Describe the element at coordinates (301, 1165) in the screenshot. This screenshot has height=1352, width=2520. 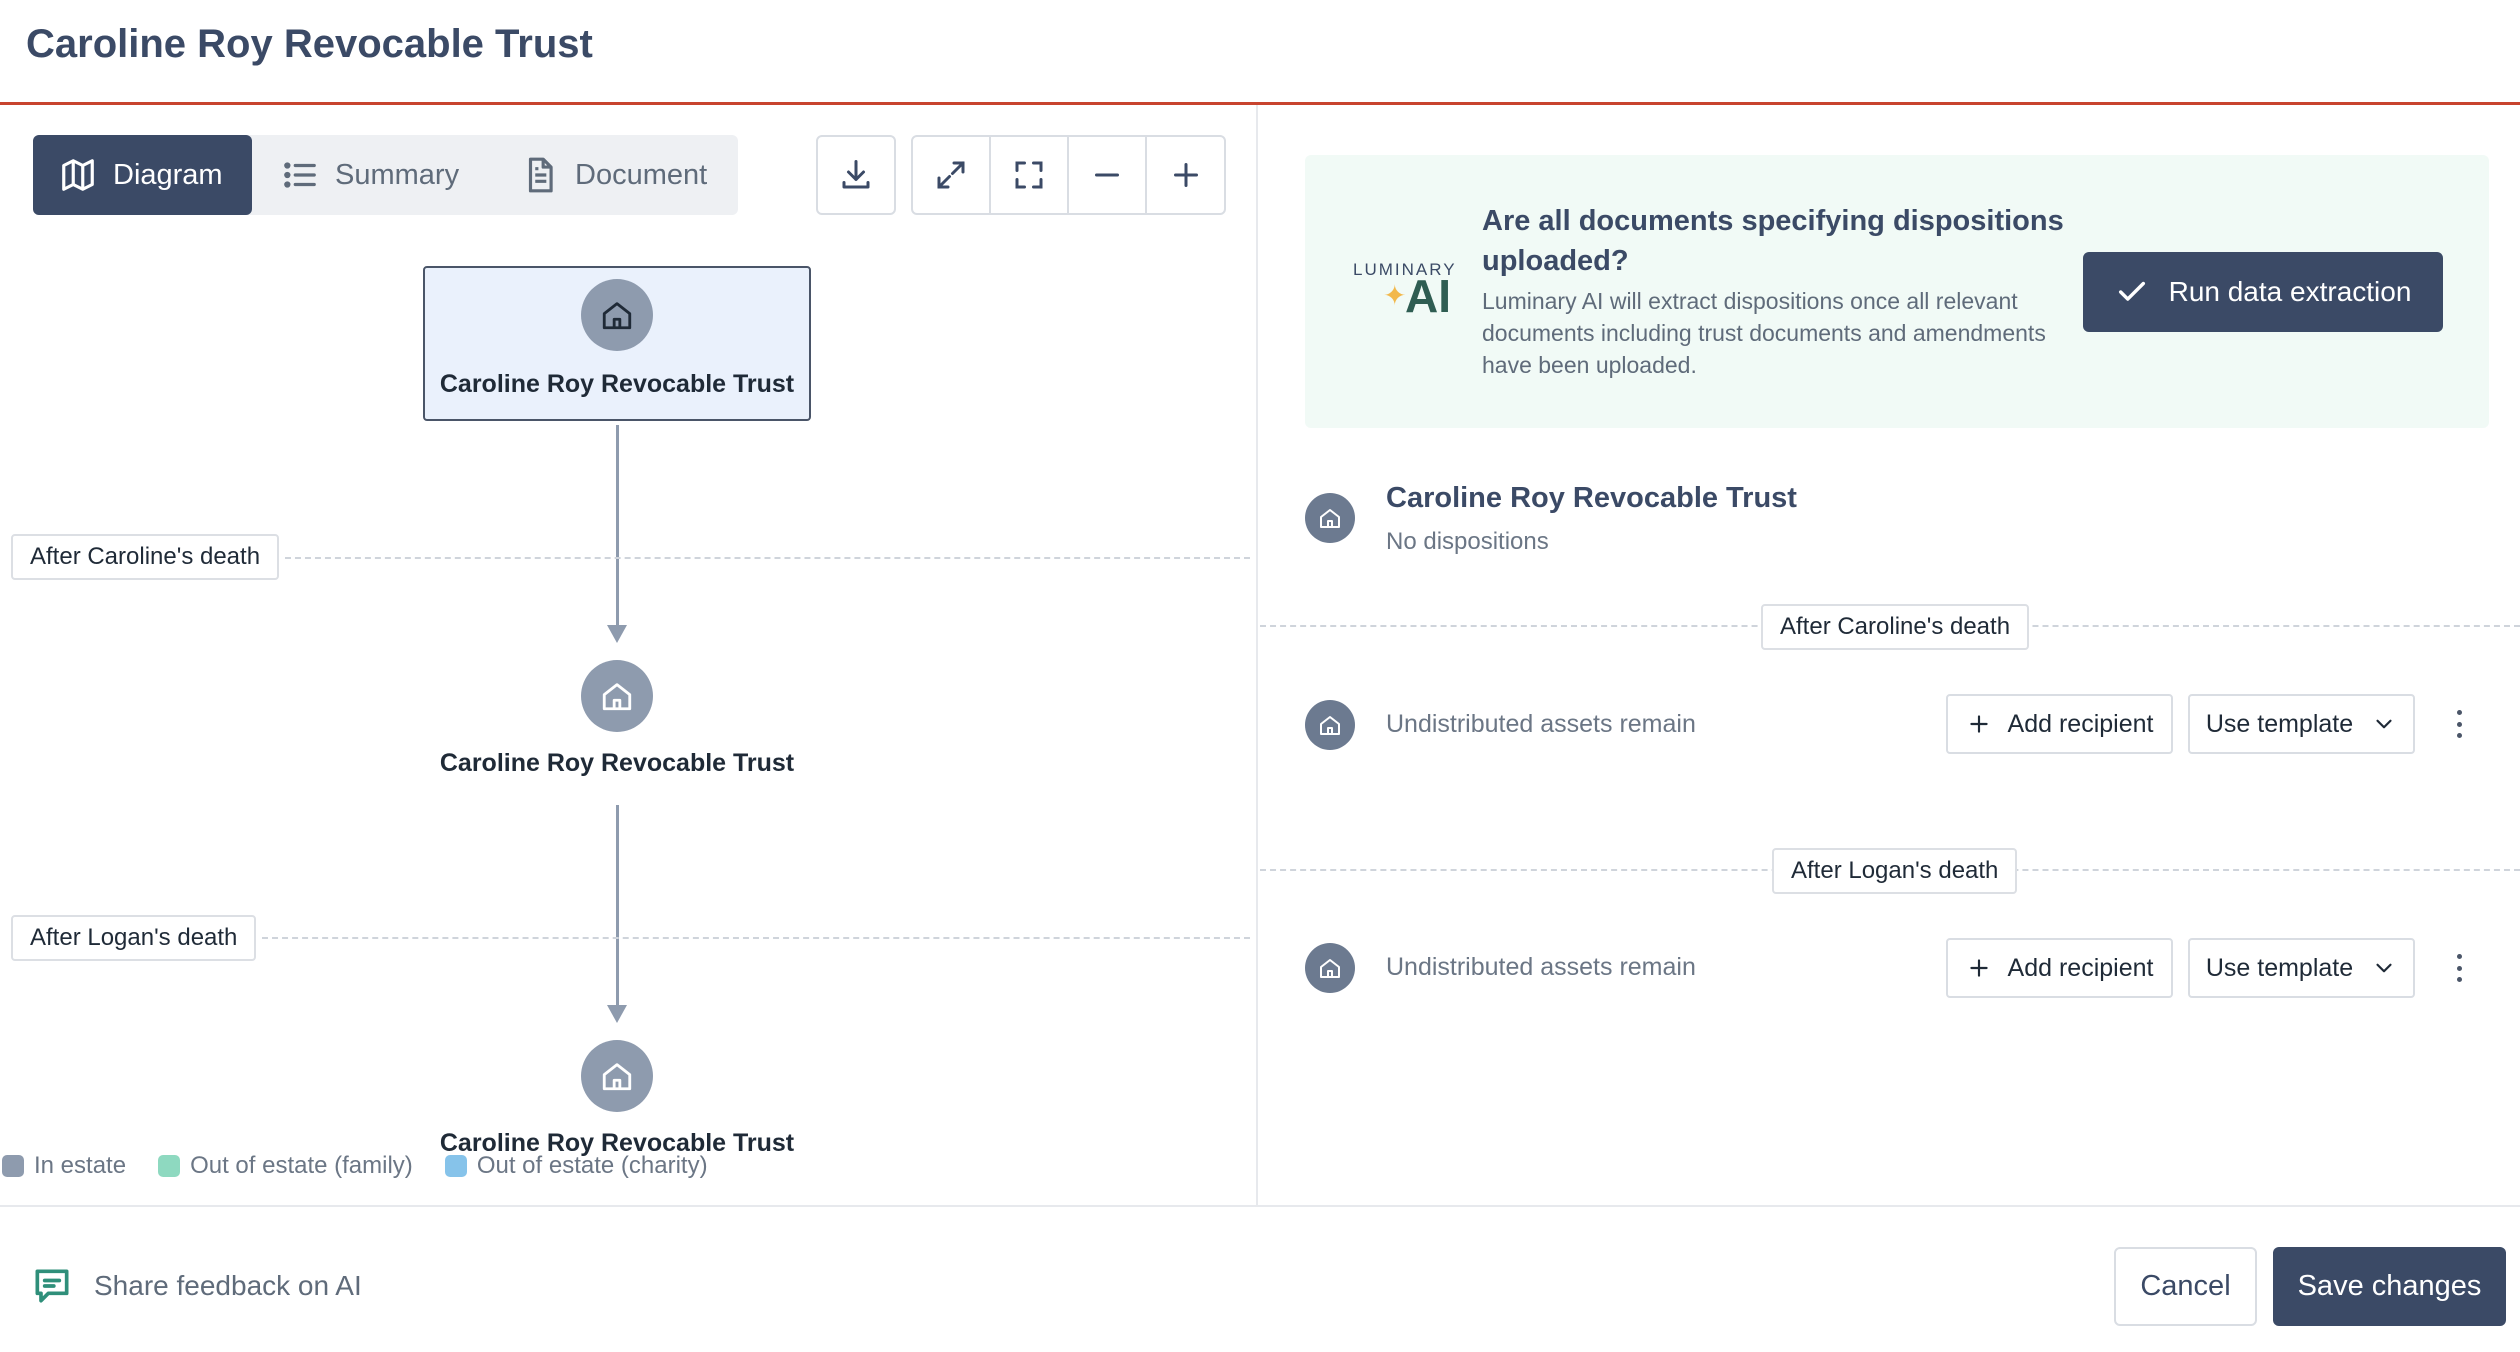
I see `legend-label: Out of estate (family)` at that location.